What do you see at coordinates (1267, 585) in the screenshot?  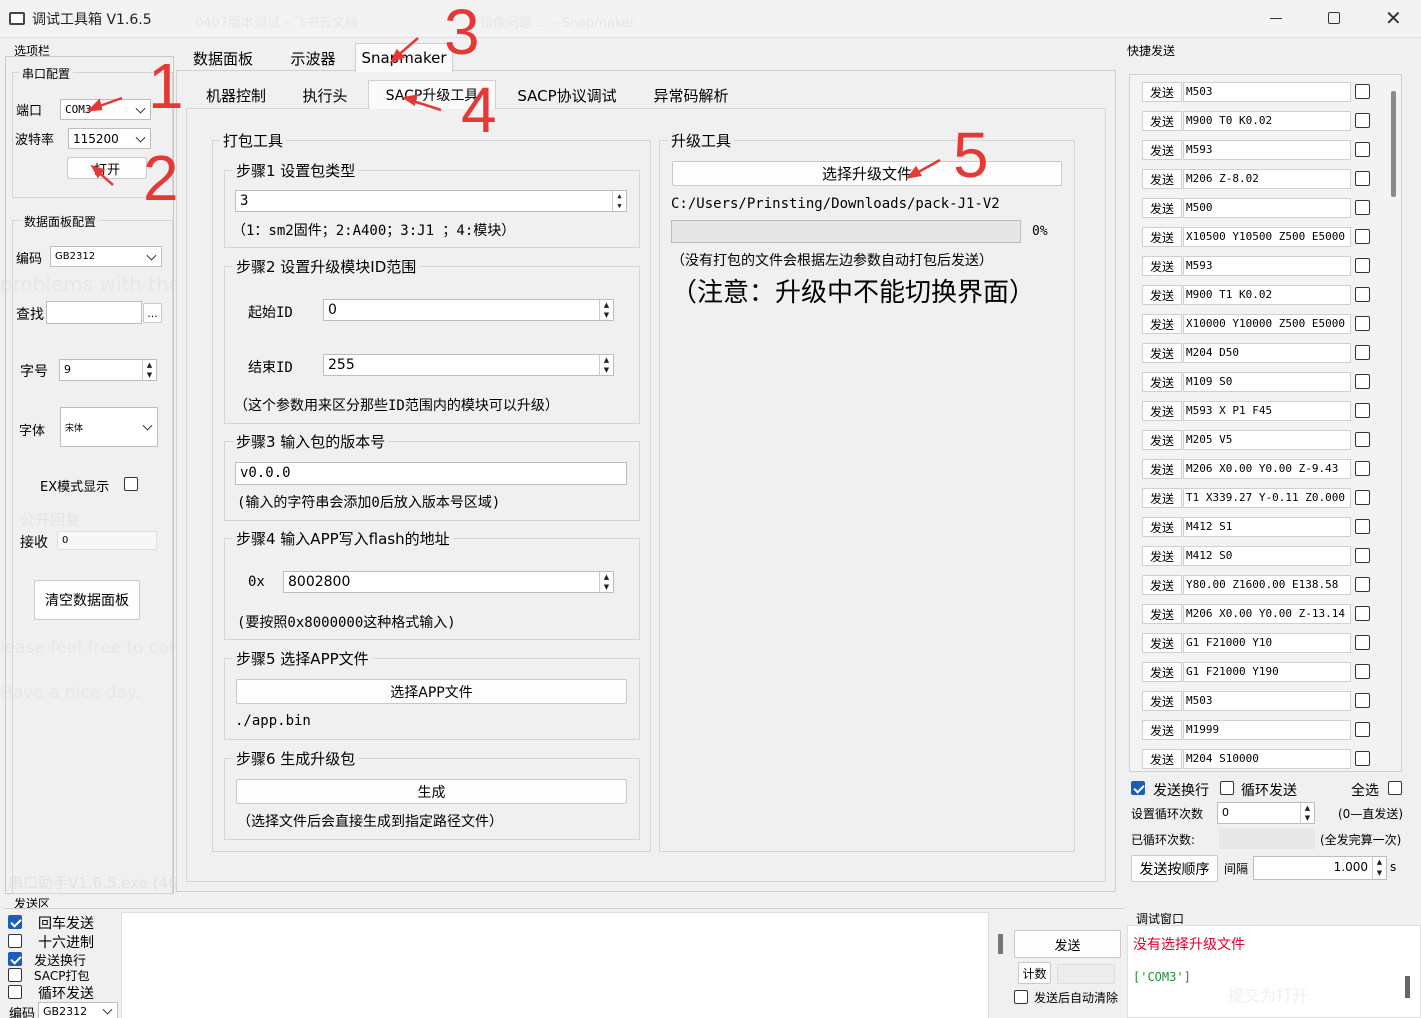 I see `quick-command-input: Y80.00 Z1600.00 E138.58` at bounding box center [1267, 585].